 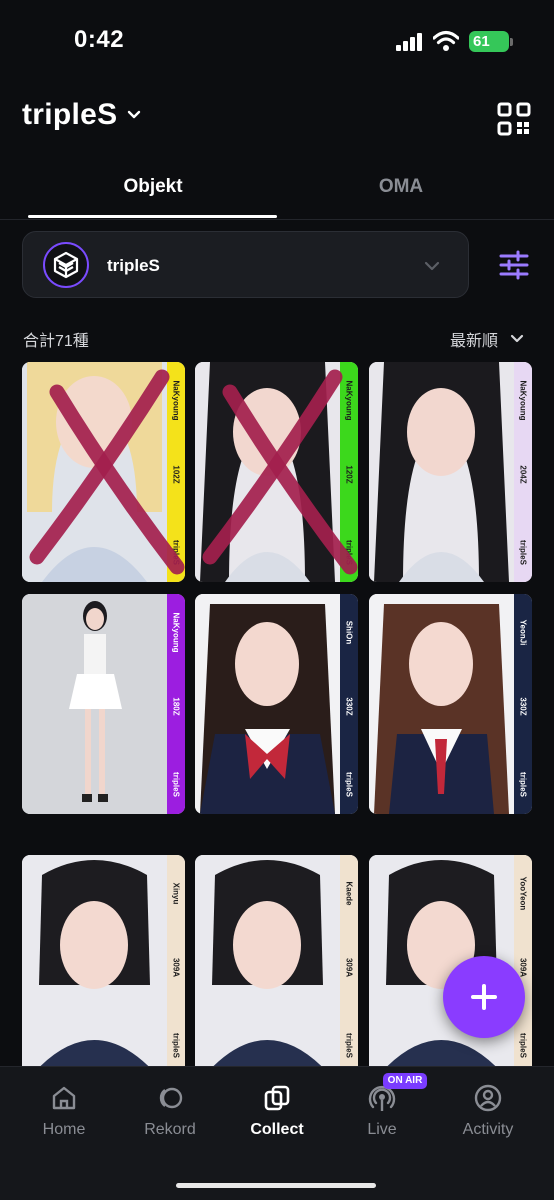 I want to click on status-bar: 0:42 61, so click(x=277, y=41).